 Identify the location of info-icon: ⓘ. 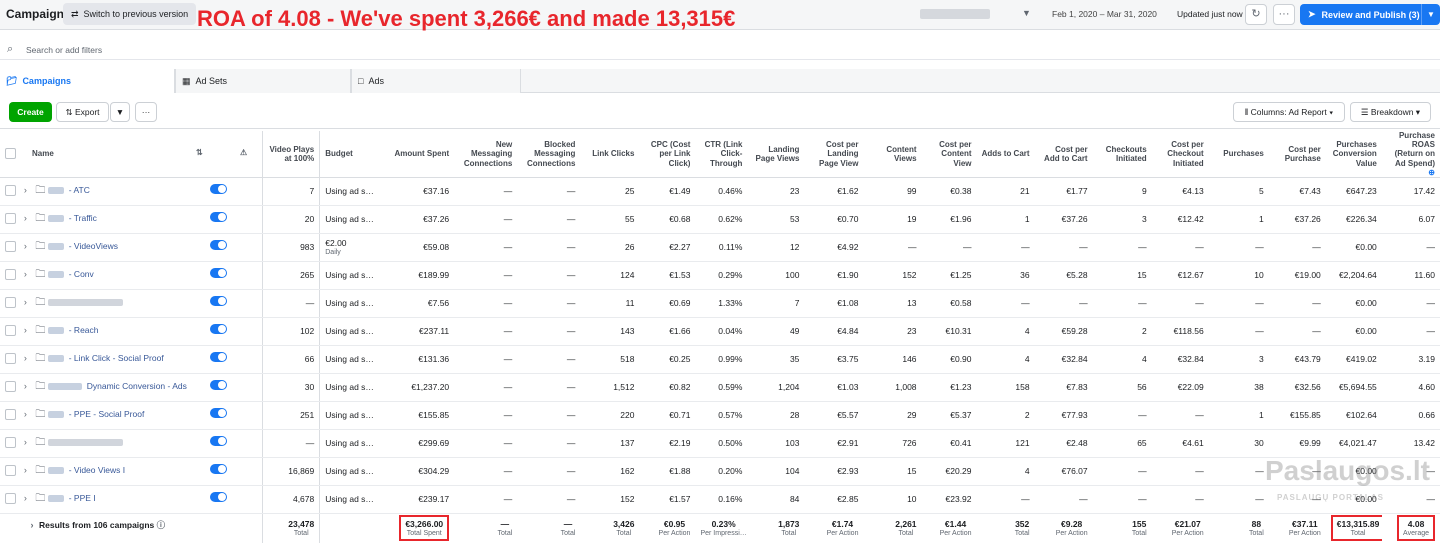
(161, 525).